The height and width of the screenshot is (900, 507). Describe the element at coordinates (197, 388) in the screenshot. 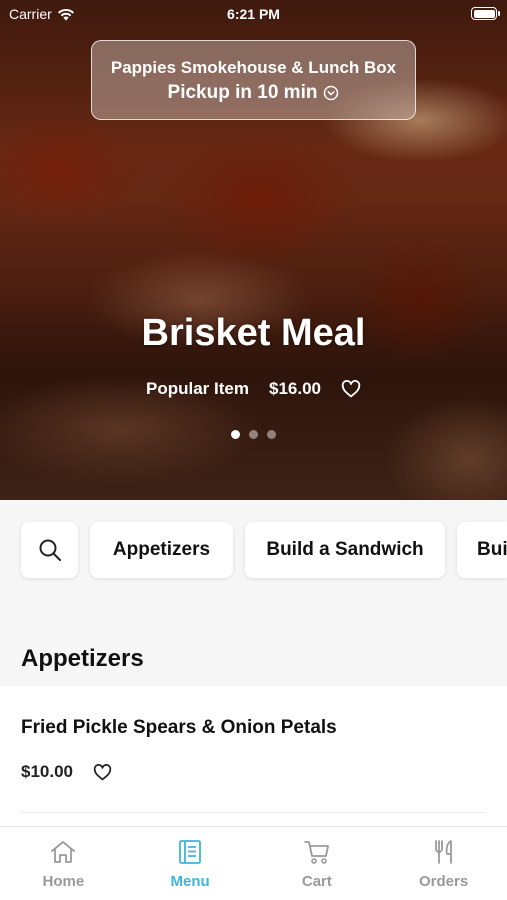

I see `featured-item-tag: Popular Item` at that location.